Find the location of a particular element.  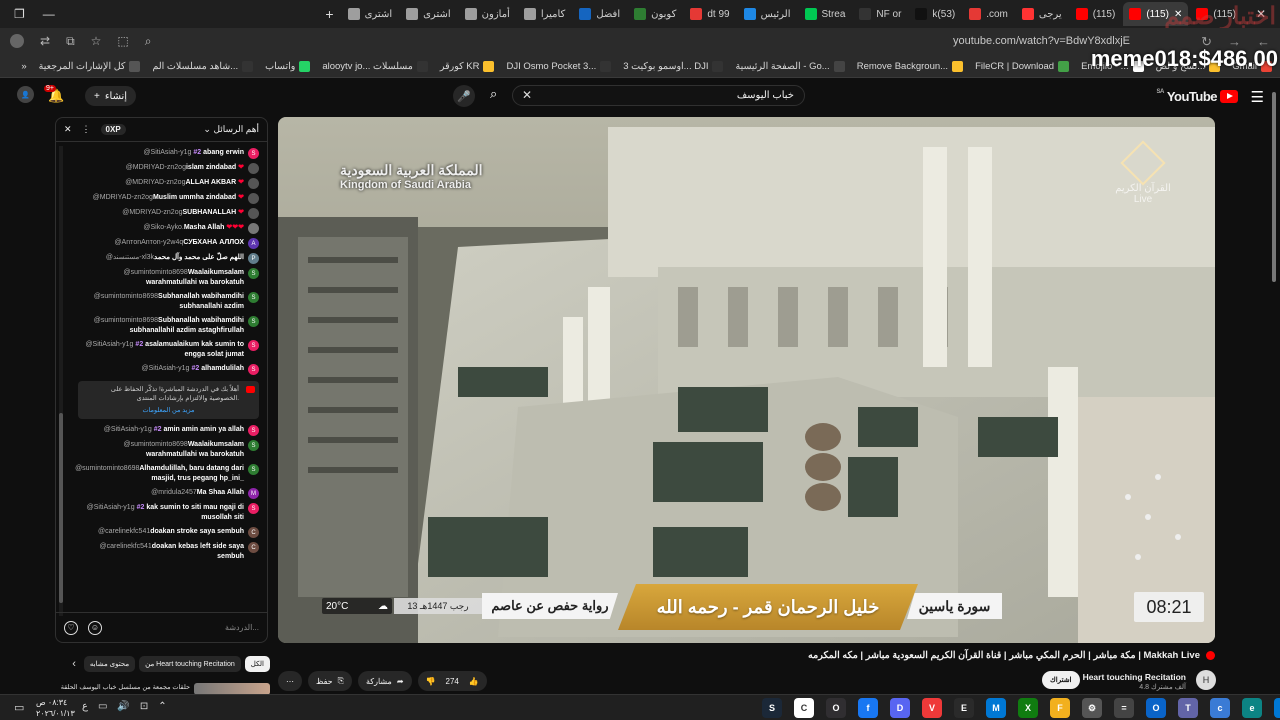

chat-author-avatar: P is located at coordinates (253, 258).